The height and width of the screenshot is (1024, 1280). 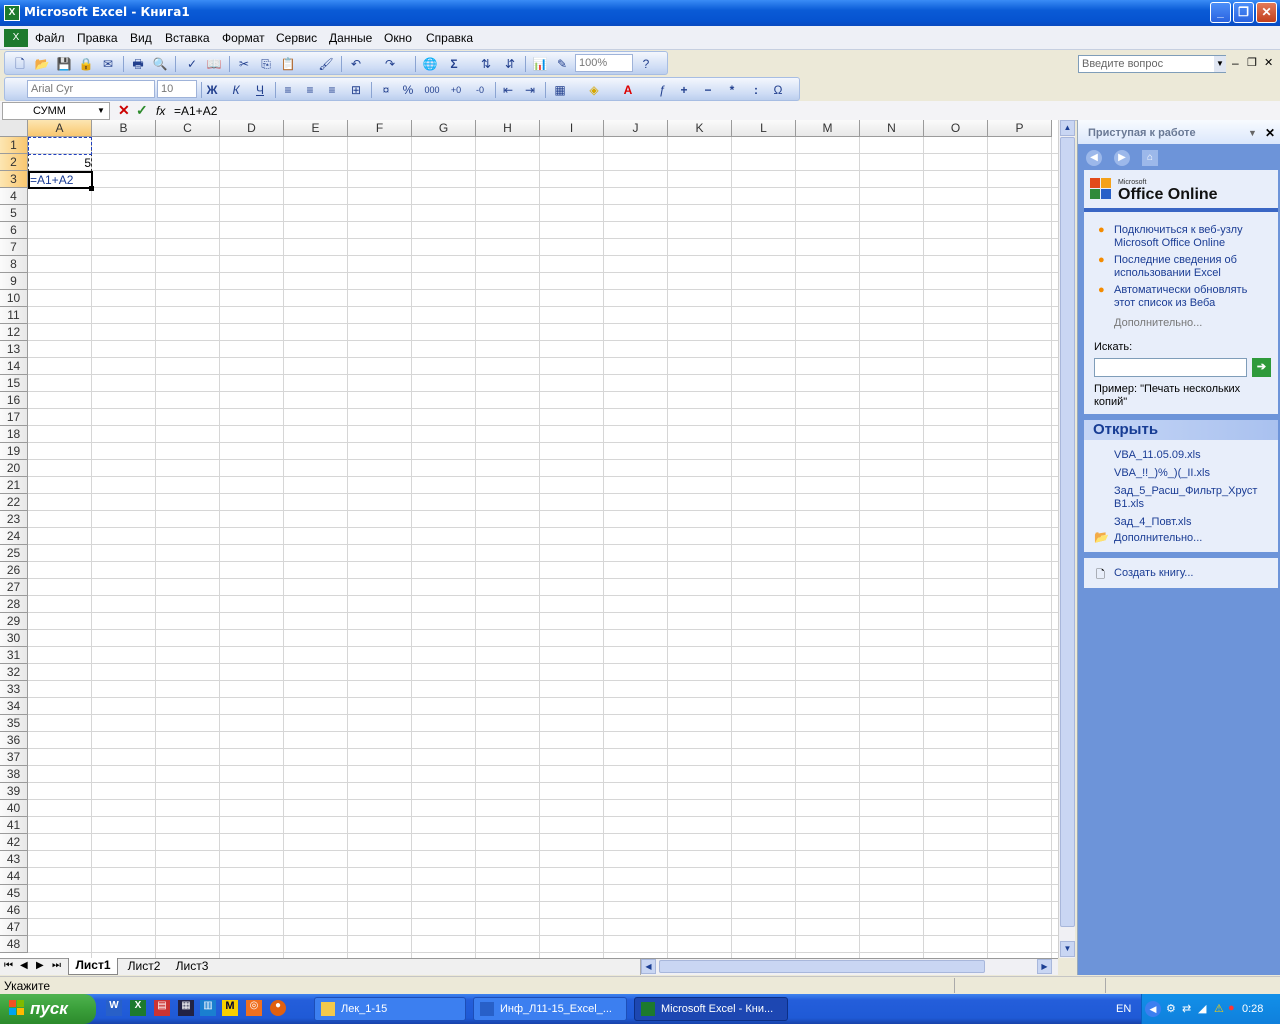 What do you see at coordinates (380, 128) in the screenshot?
I see `column-header-f: F` at bounding box center [380, 128].